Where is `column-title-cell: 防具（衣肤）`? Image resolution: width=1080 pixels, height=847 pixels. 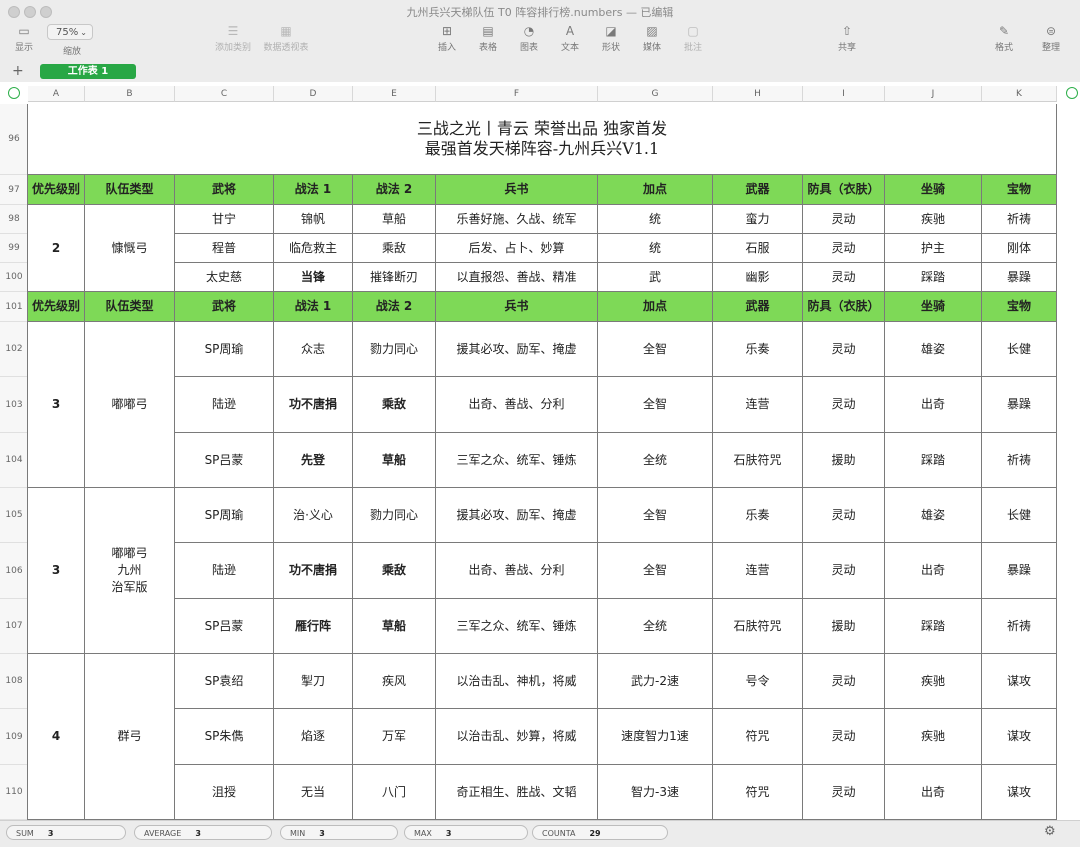
column-title-cell: 防具（衣肤） is located at coordinates (844, 190).